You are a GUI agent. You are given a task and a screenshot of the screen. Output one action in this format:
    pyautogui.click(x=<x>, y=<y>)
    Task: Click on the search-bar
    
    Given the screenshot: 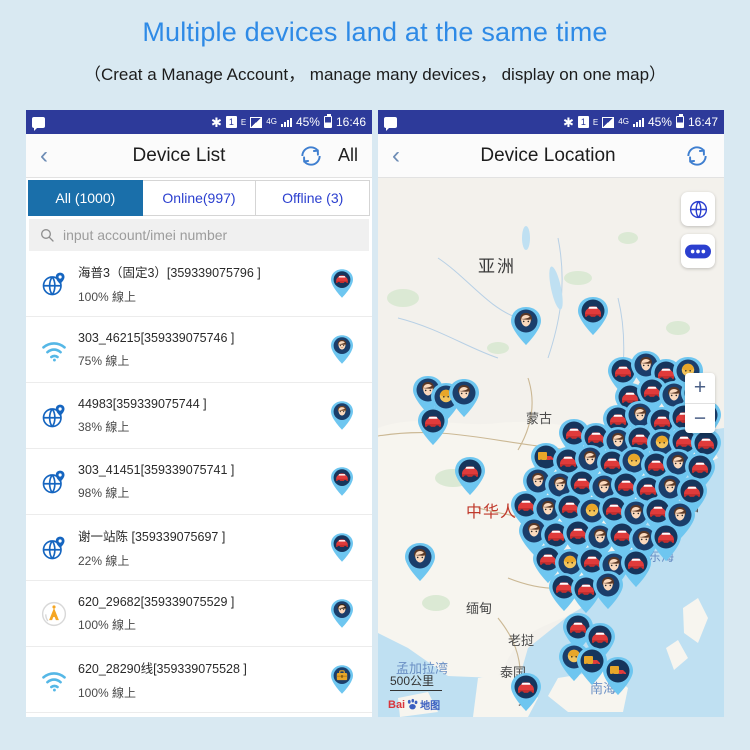 What is the action you would take?
    pyautogui.click(x=199, y=235)
    